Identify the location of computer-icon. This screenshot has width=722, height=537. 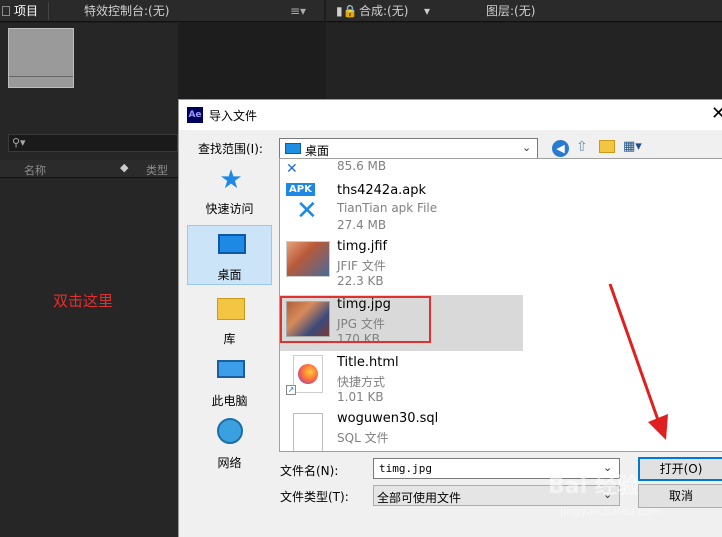
(231, 369).